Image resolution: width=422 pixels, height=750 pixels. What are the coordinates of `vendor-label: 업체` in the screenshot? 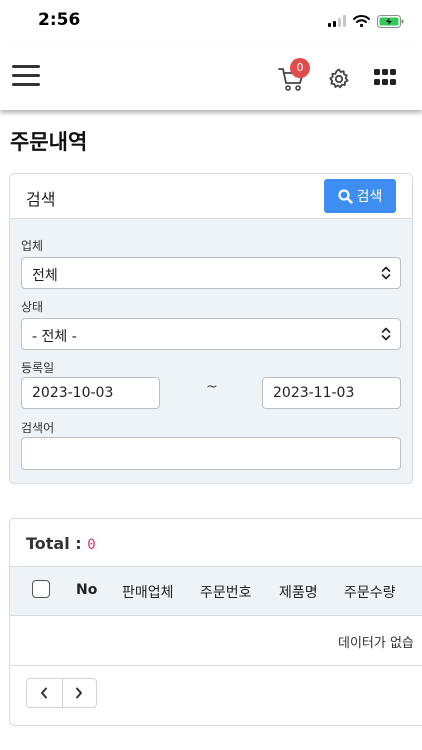 It's located at (32, 246).